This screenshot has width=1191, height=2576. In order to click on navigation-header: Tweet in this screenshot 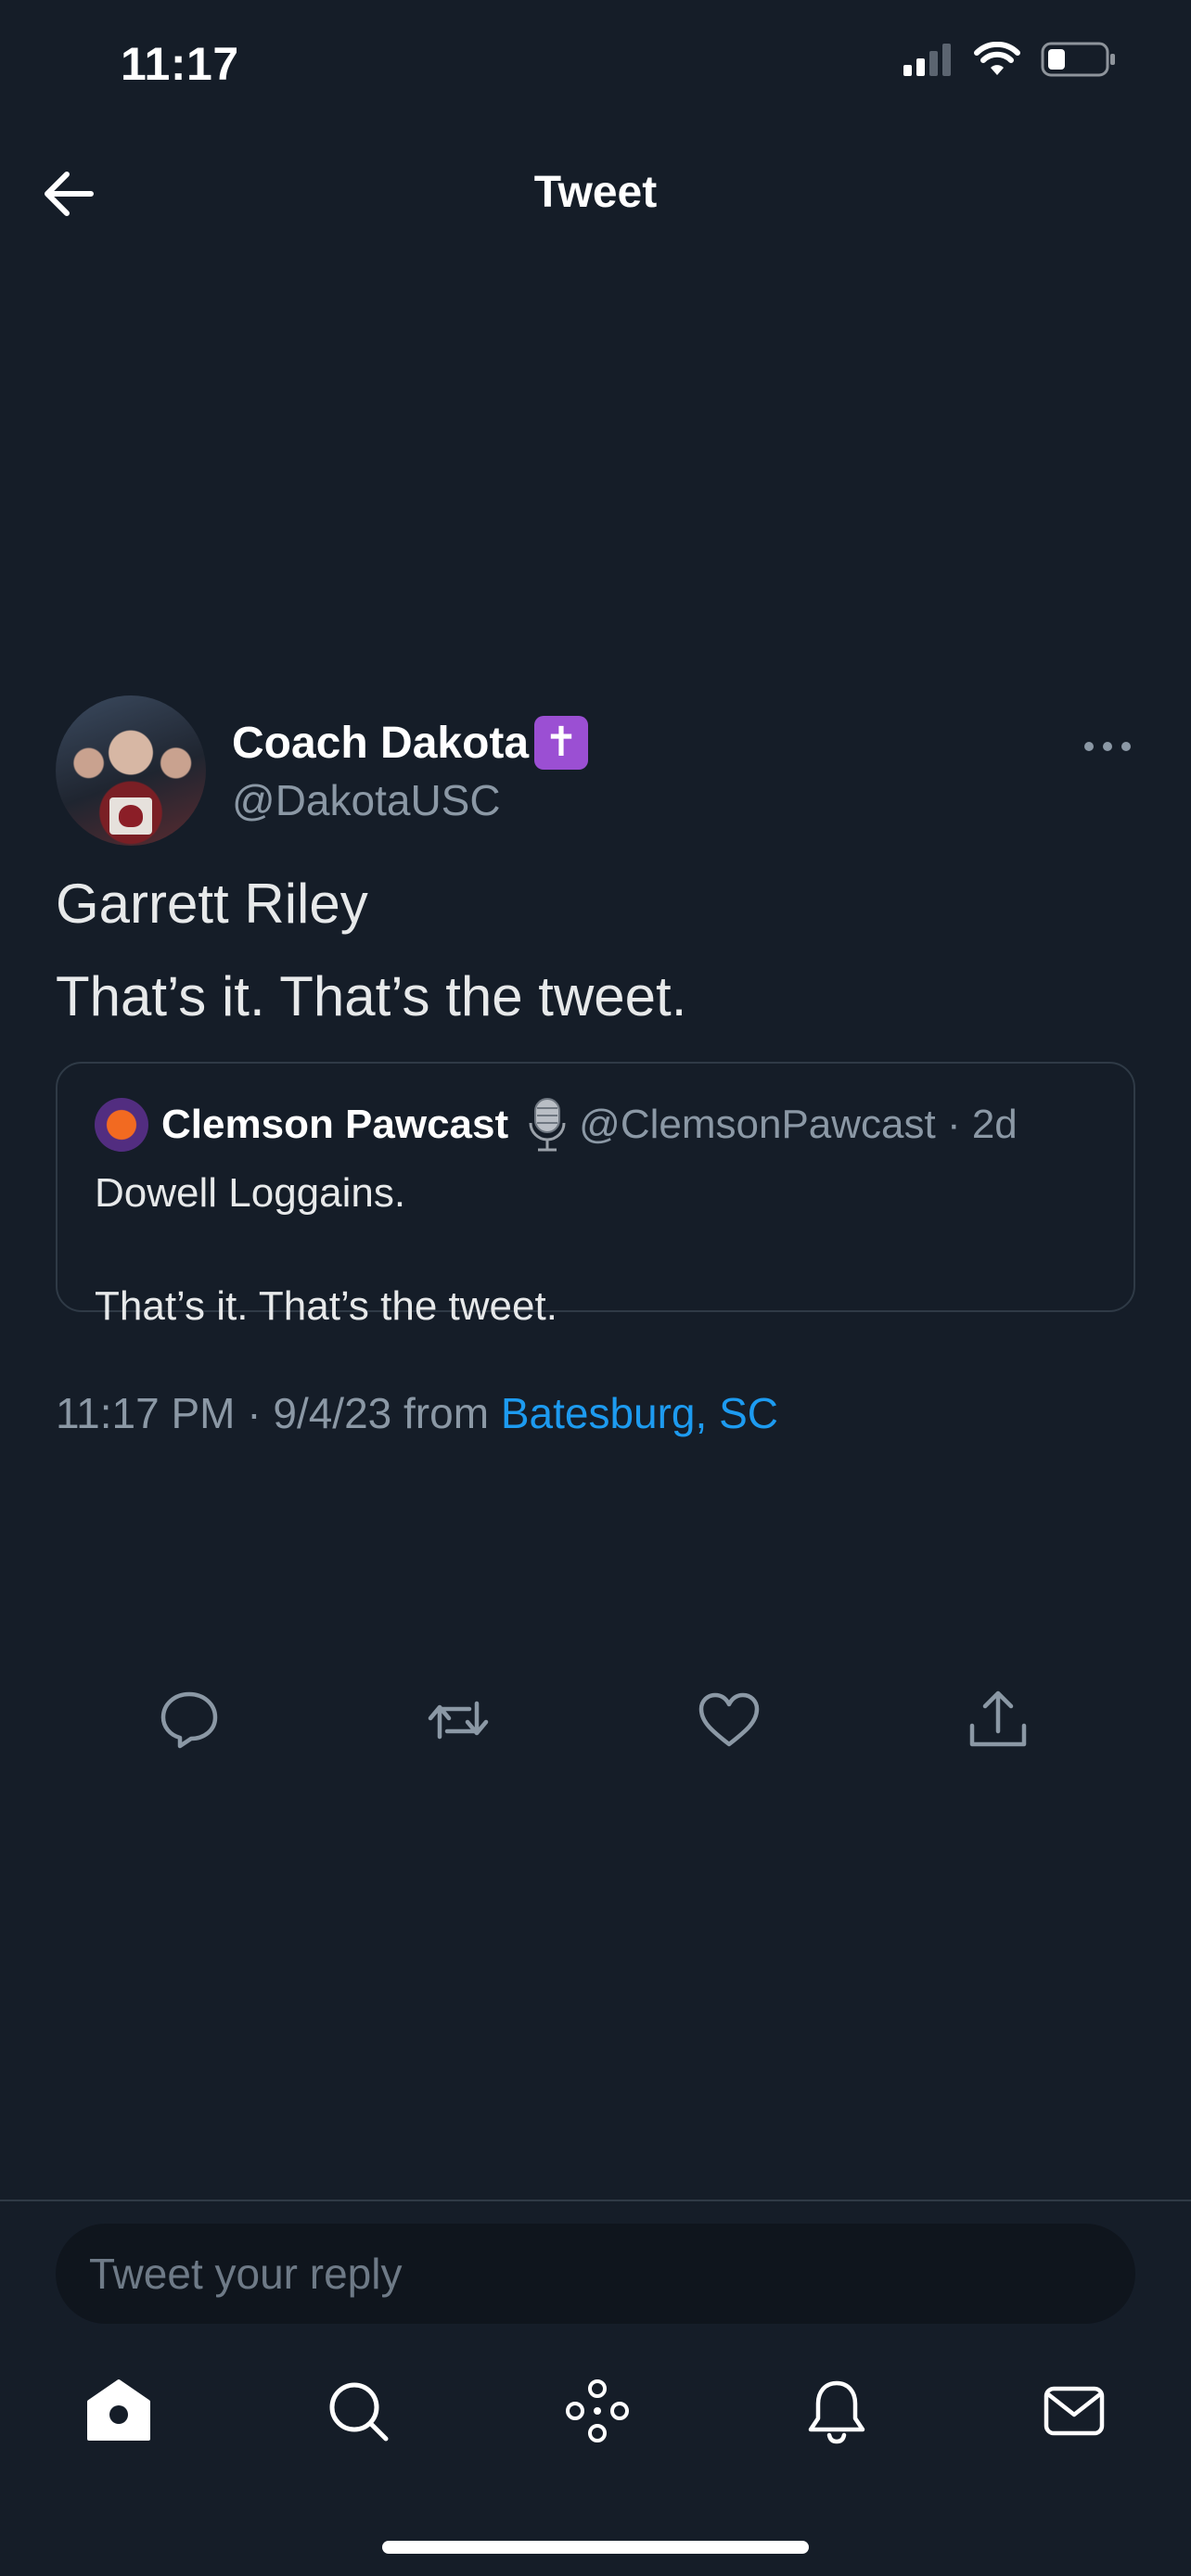, I will do `click(595, 192)`.